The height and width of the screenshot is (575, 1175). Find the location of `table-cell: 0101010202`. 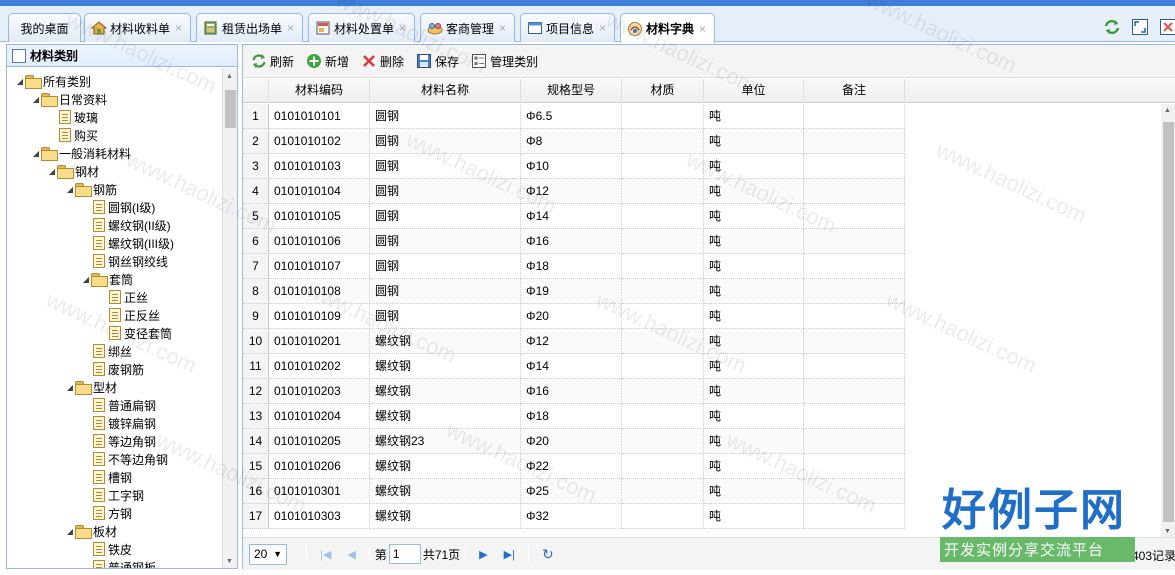

table-cell: 0101010202 is located at coordinates (319, 366).